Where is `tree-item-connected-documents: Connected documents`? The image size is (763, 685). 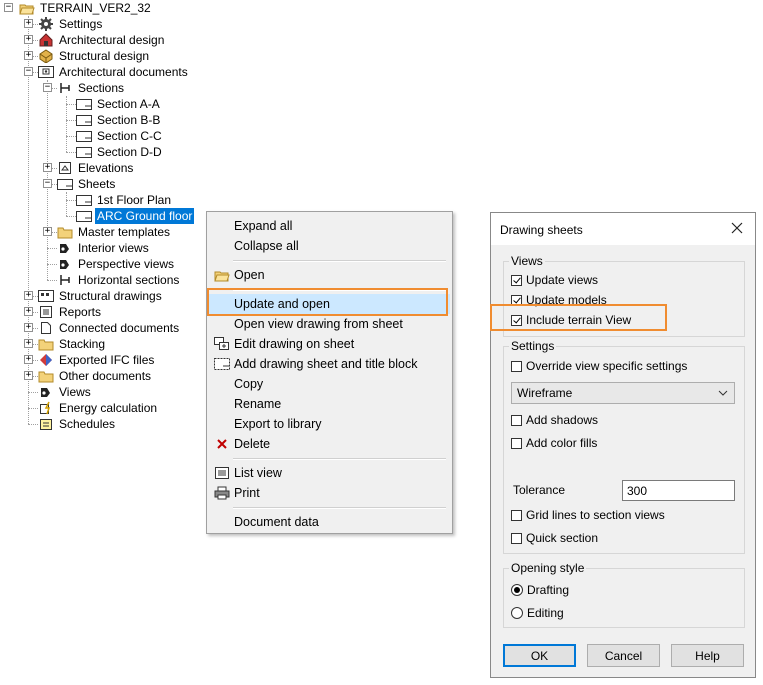 tree-item-connected-documents: Connected documents is located at coordinates (109, 328).